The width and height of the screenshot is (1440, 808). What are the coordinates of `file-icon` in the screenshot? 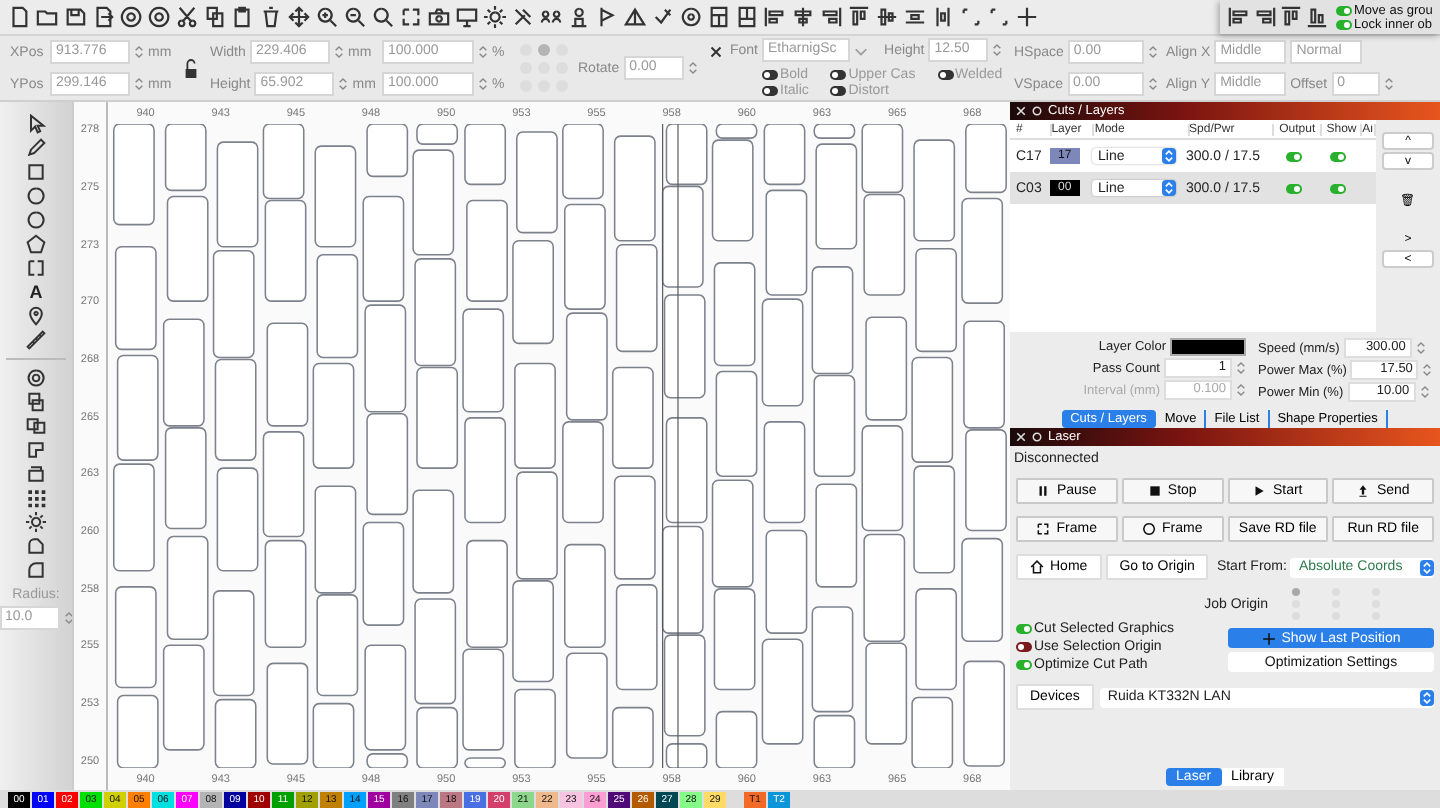 It's located at (19, 17).